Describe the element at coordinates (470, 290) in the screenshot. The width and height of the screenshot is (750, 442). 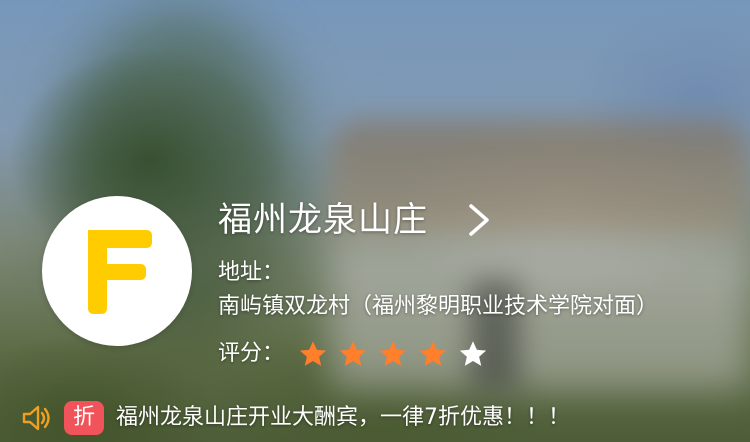
I see `store-address: 地址： 南屿镇双龙村（福州黎明职业技术学院对面）` at that location.